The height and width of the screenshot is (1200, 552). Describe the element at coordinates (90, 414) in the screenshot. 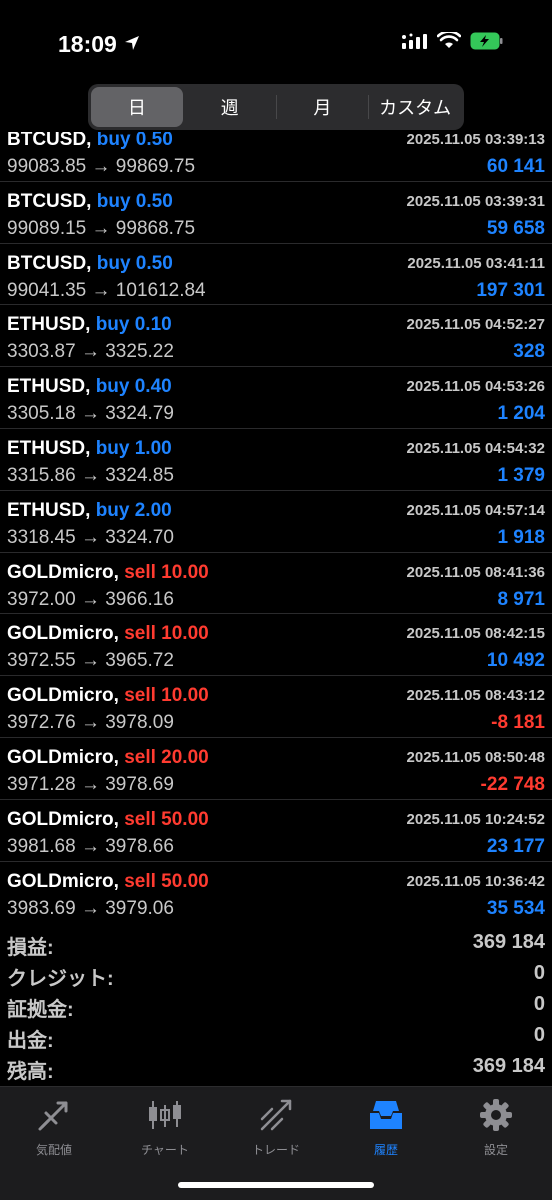

I see `deal-prices: 3305.18 → 3324.79` at that location.